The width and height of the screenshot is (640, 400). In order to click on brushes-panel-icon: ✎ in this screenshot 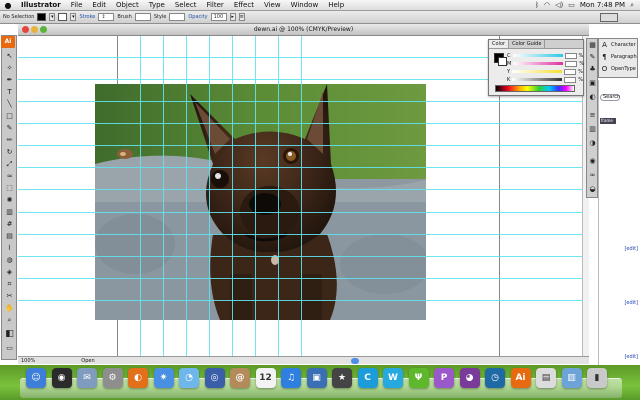, I will do `click(592, 57)`.